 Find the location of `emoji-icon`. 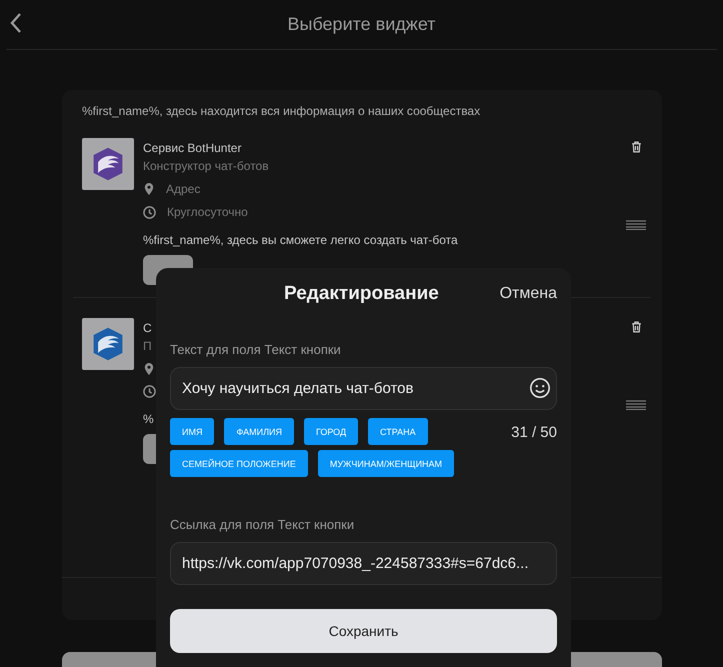

emoji-icon is located at coordinates (540, 388).